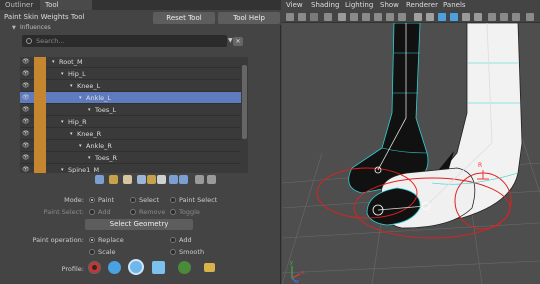  What do you see at coordinates (151, 179) in the screenshot?
I see `lock-weights-icon` at bounding box center [151, 179].